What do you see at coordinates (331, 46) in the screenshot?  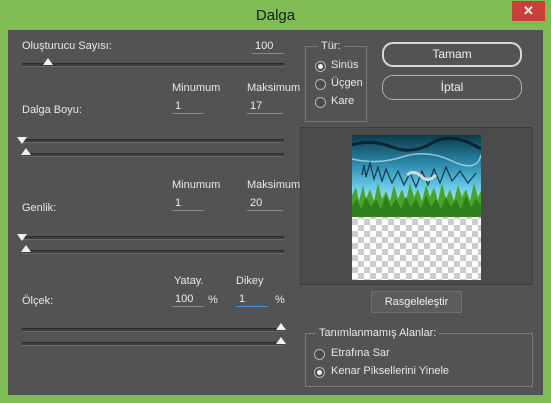 I see `type-group-title: Tür:` at bounding box center [331, 46].